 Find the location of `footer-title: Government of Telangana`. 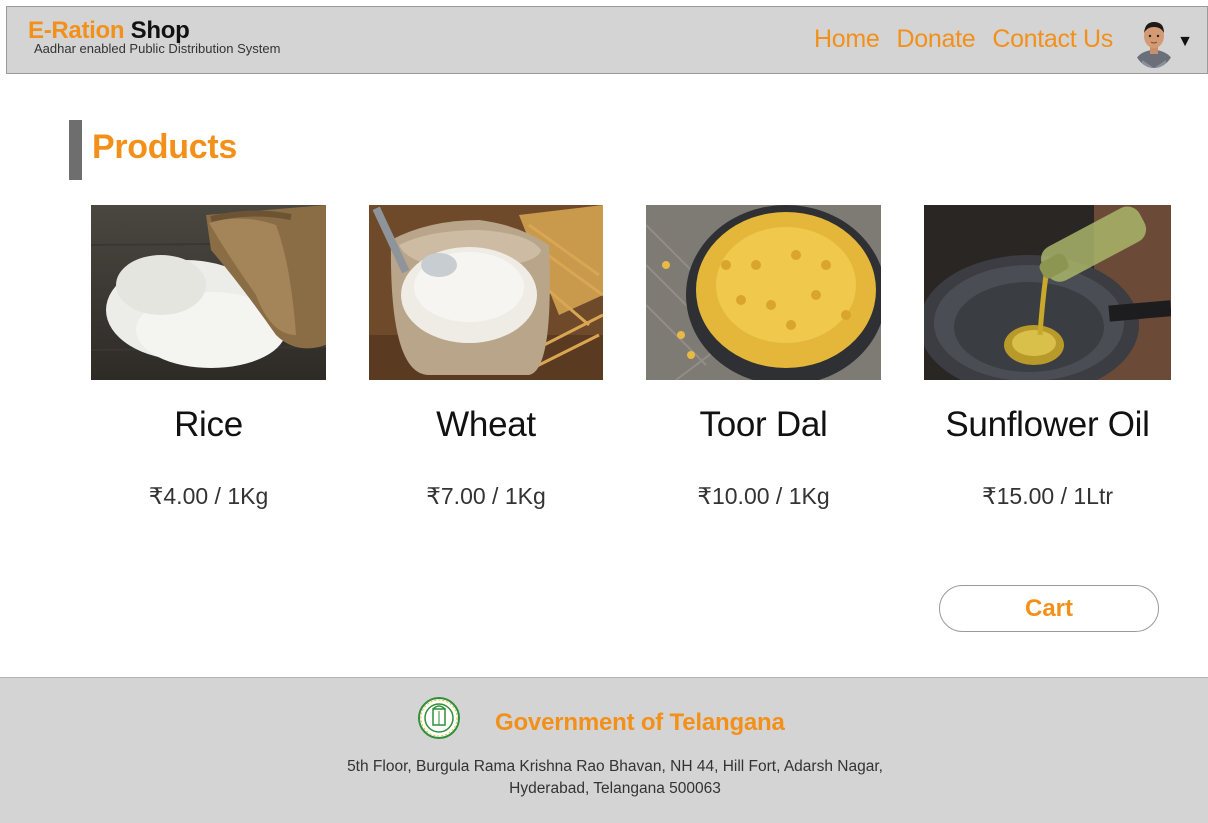

footer-title: Government of Telangana is located at coordinates (640, 722).